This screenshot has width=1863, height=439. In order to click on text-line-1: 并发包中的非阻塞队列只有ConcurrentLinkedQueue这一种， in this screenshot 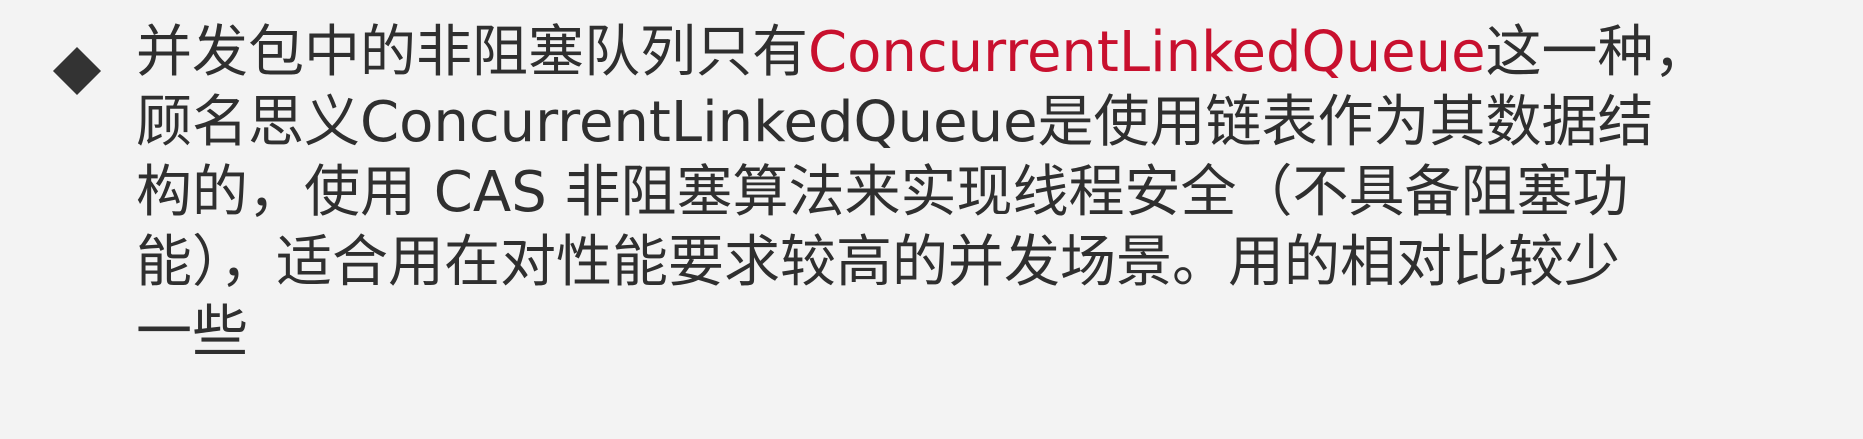, I will do `click(976, 53)`.